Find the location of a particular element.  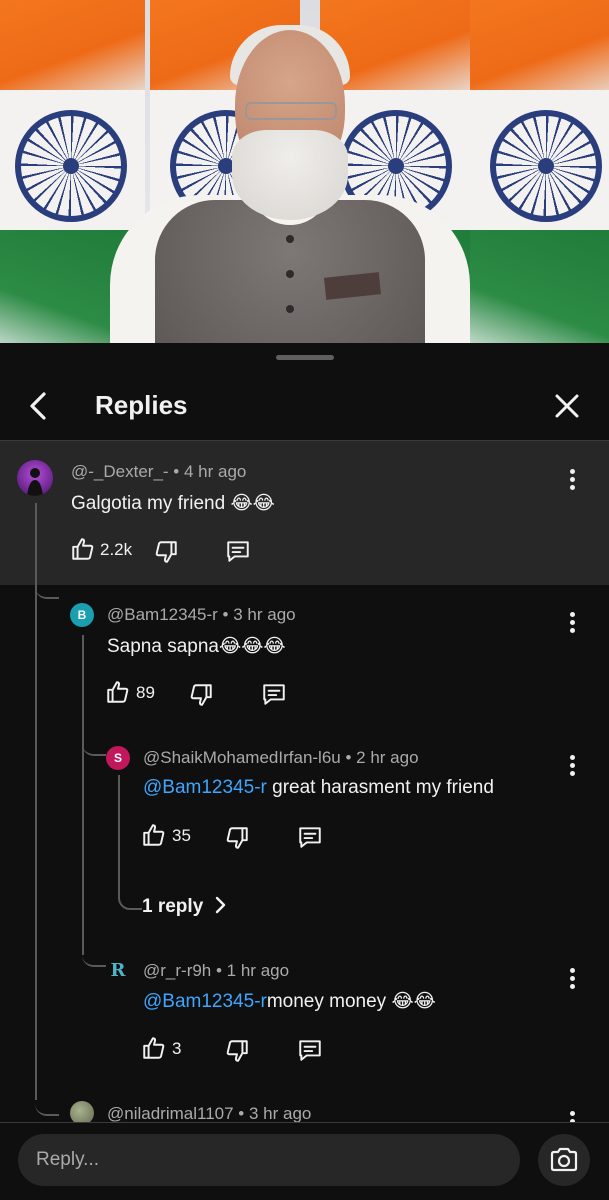

camera-icon is located at coordinates (564, 1159).